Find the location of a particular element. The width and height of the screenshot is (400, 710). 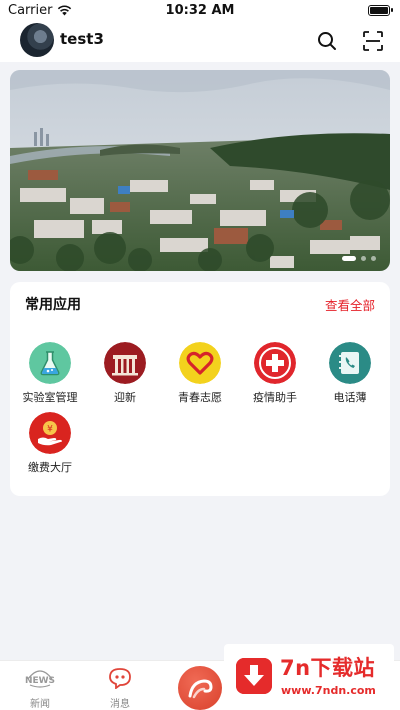

payment-hand-icon: ¥ is located at coordinates (50, 433).